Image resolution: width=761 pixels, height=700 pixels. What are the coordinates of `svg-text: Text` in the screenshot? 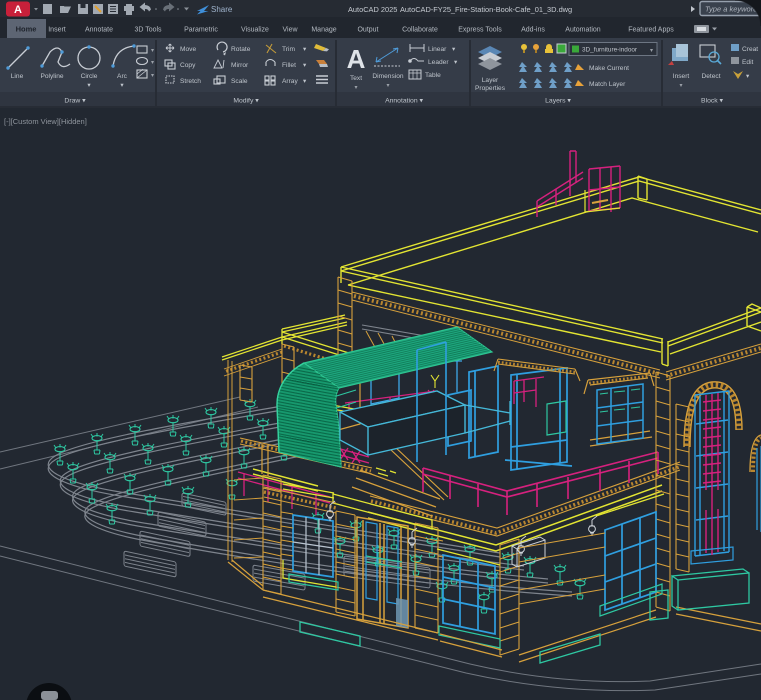 It's located at (356, 78).